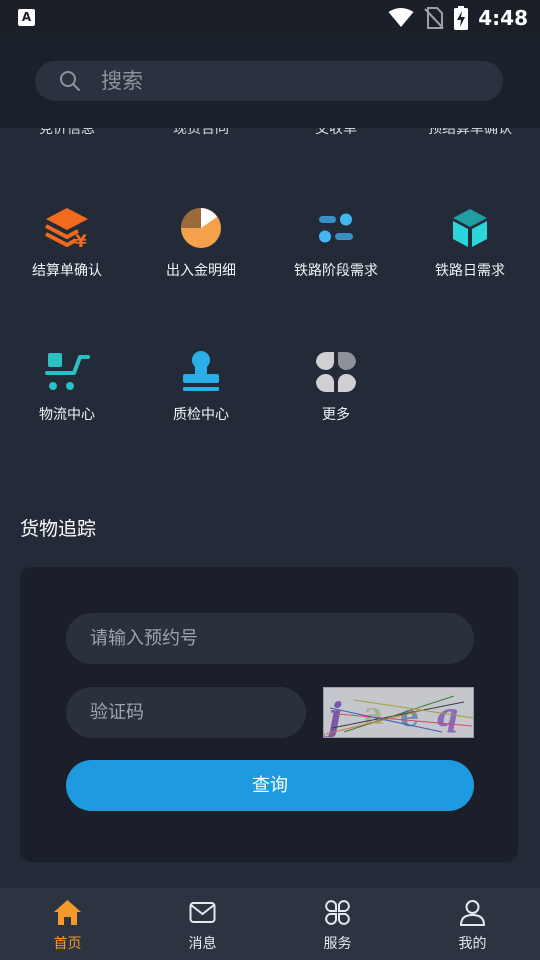 Image resolution: width=540 pixels, height=960 pixels. What do you see at coordinates (186, 712) in the screenshot?
I see `captcha-input: 验证码` at bounding box center [186, 712].